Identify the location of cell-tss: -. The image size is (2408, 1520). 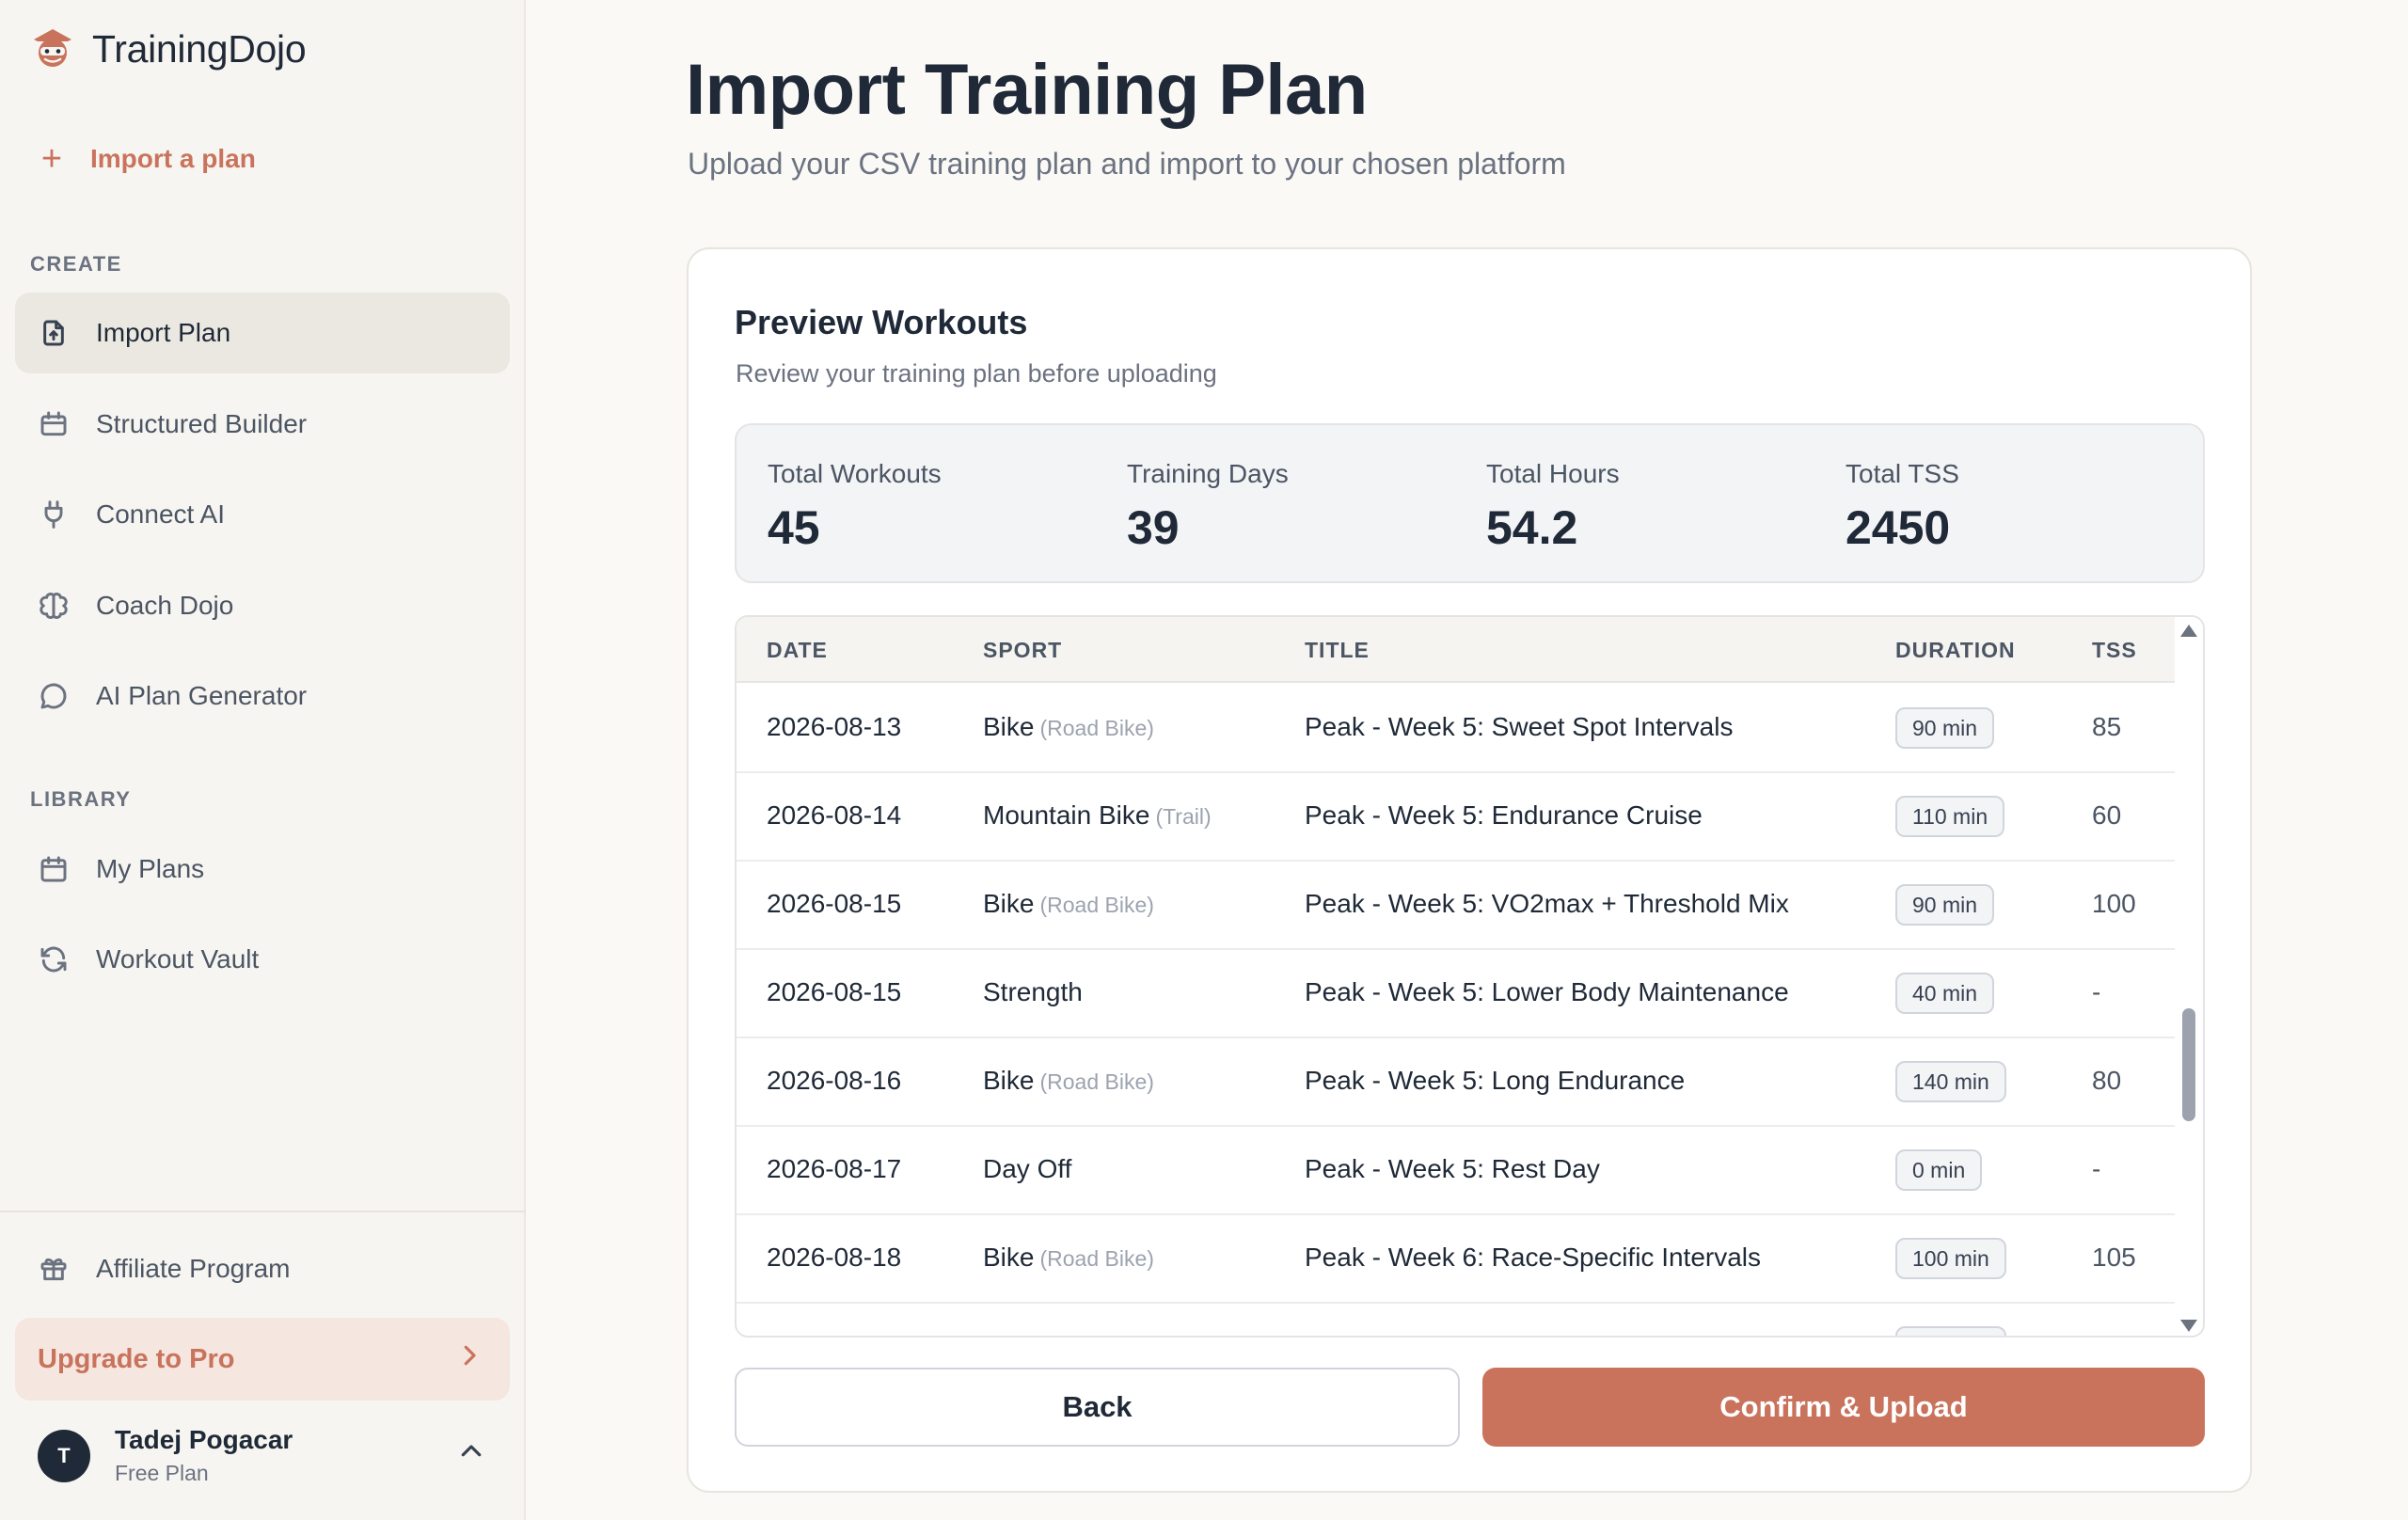
(2097, 1168).